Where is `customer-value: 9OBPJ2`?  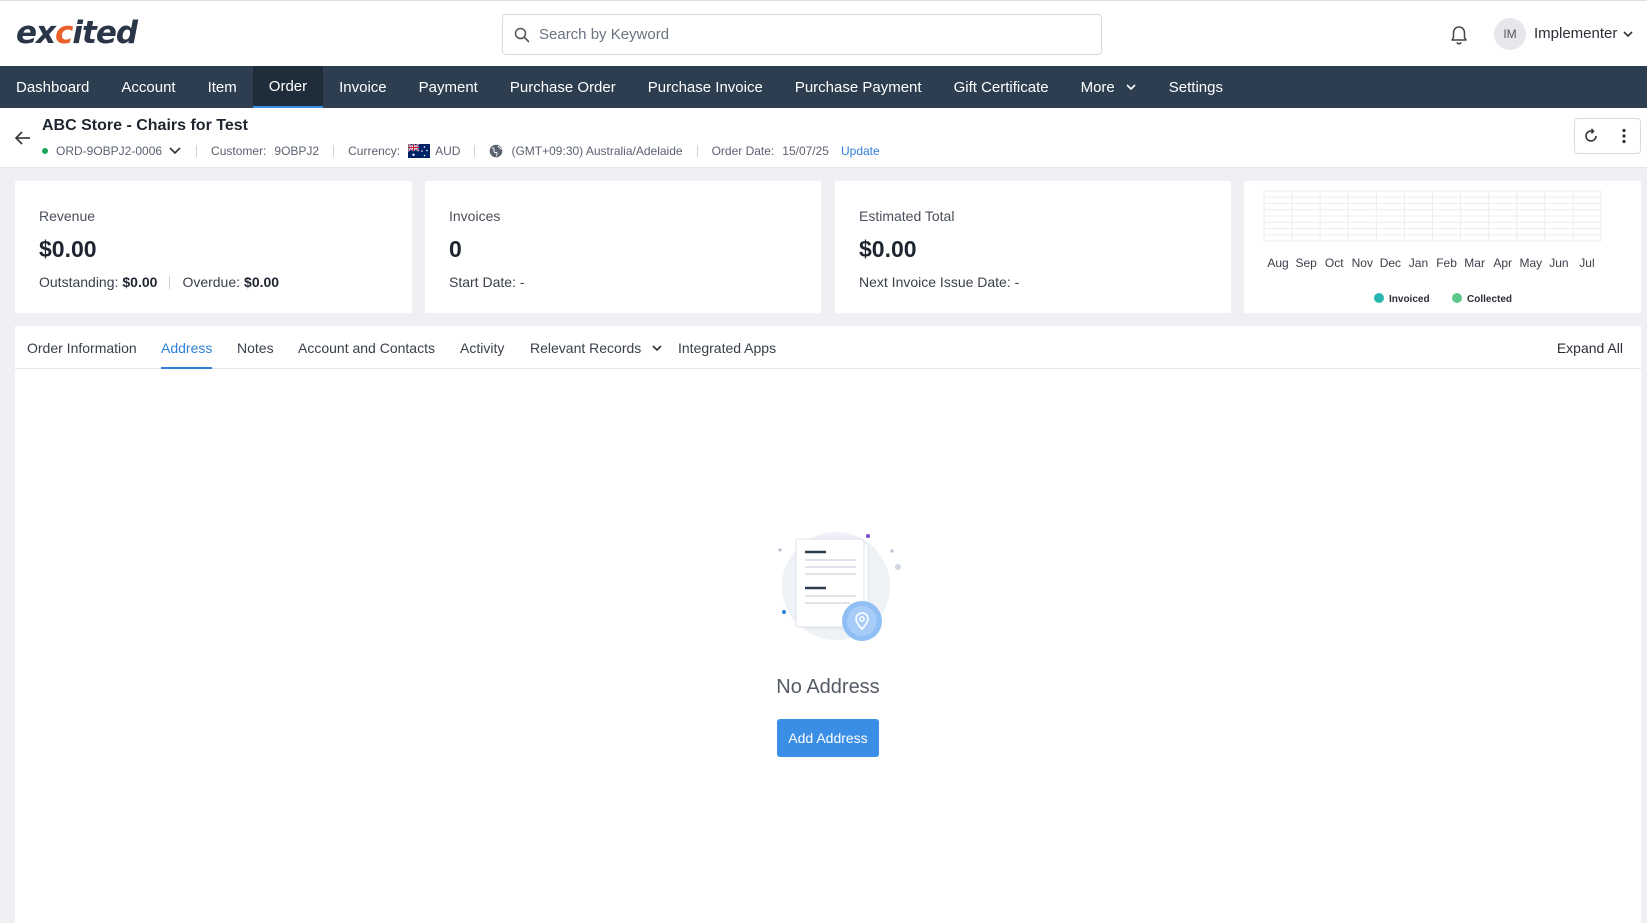 customer-value: 9OBPJ2 is located at coordinates (296, 151).